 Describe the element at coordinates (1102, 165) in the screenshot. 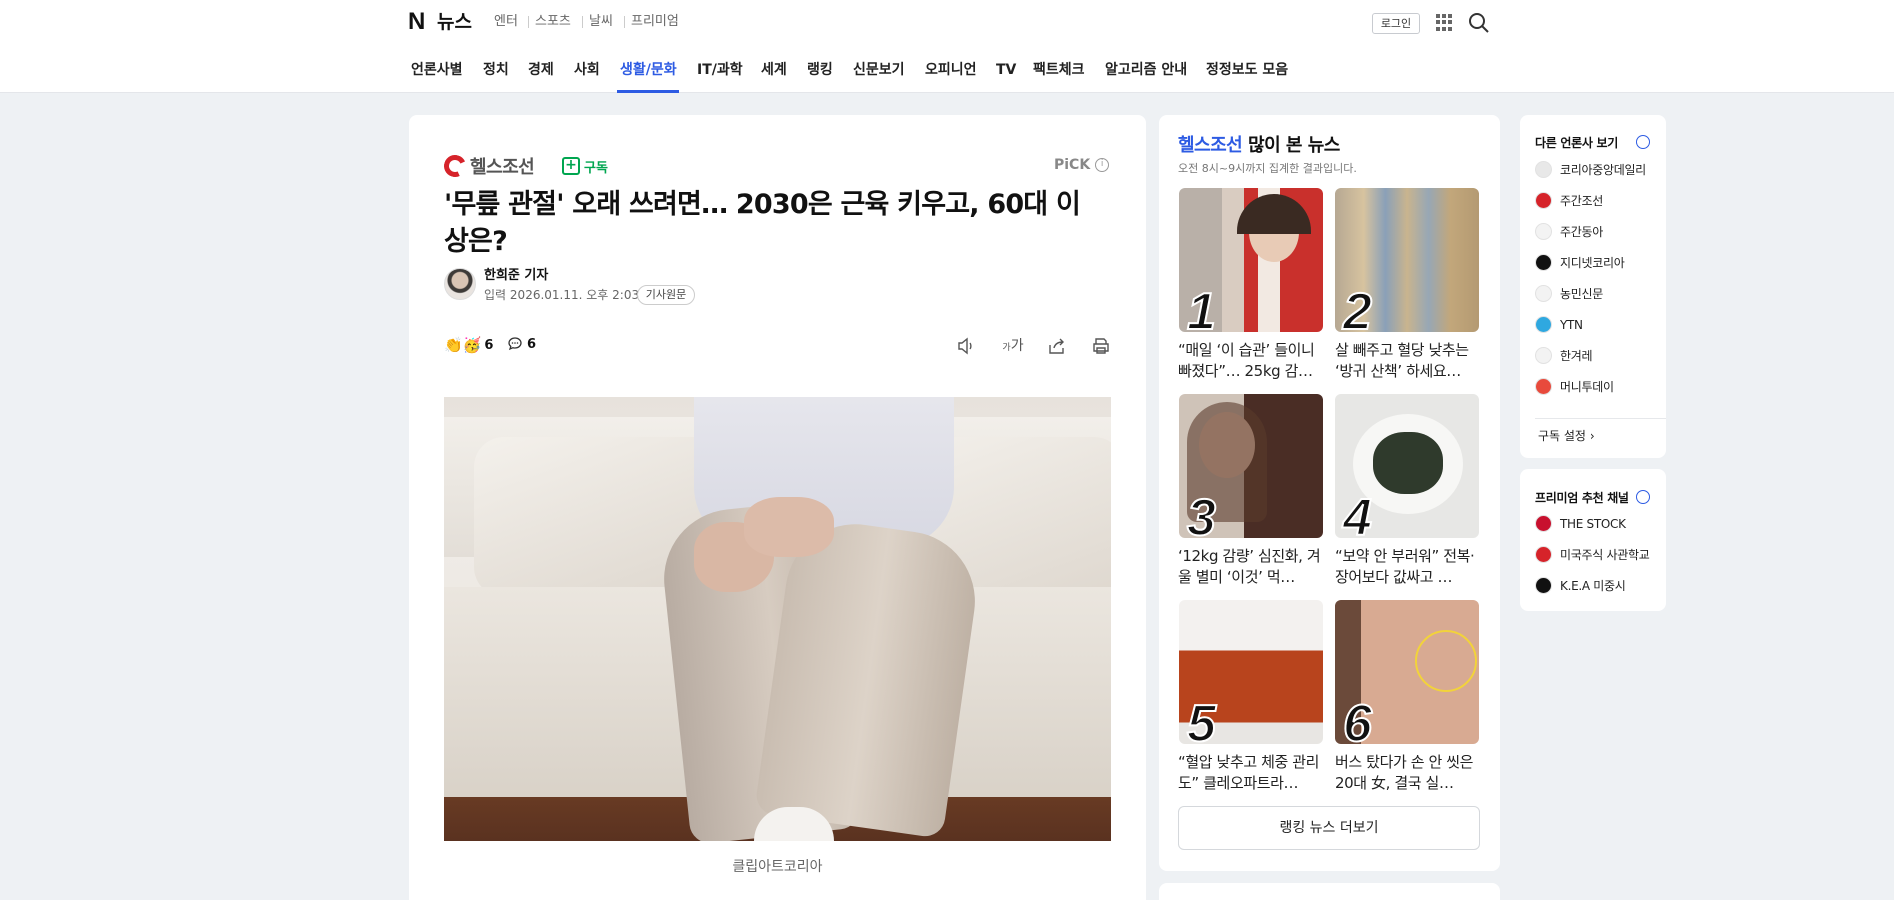

I see `info-icon: i` at that location.